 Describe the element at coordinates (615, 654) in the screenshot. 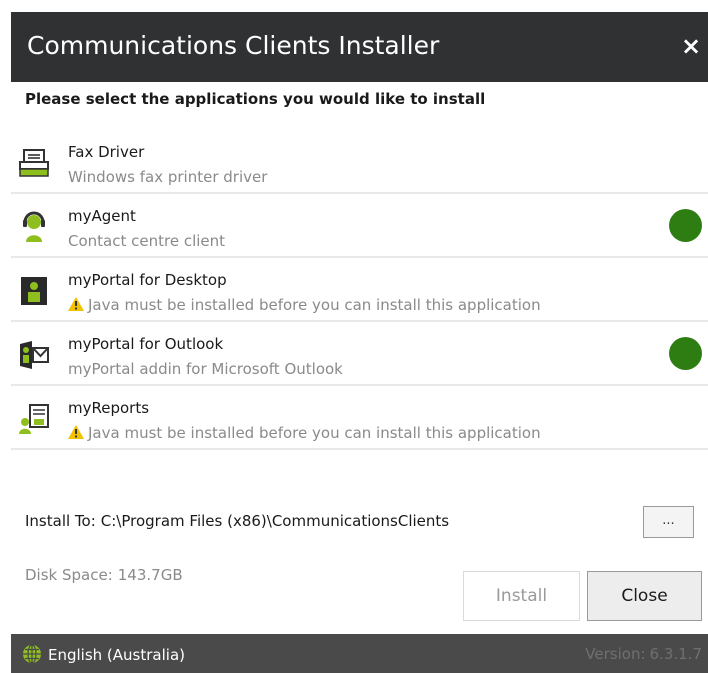

I see `version-label: Version:` at that location.